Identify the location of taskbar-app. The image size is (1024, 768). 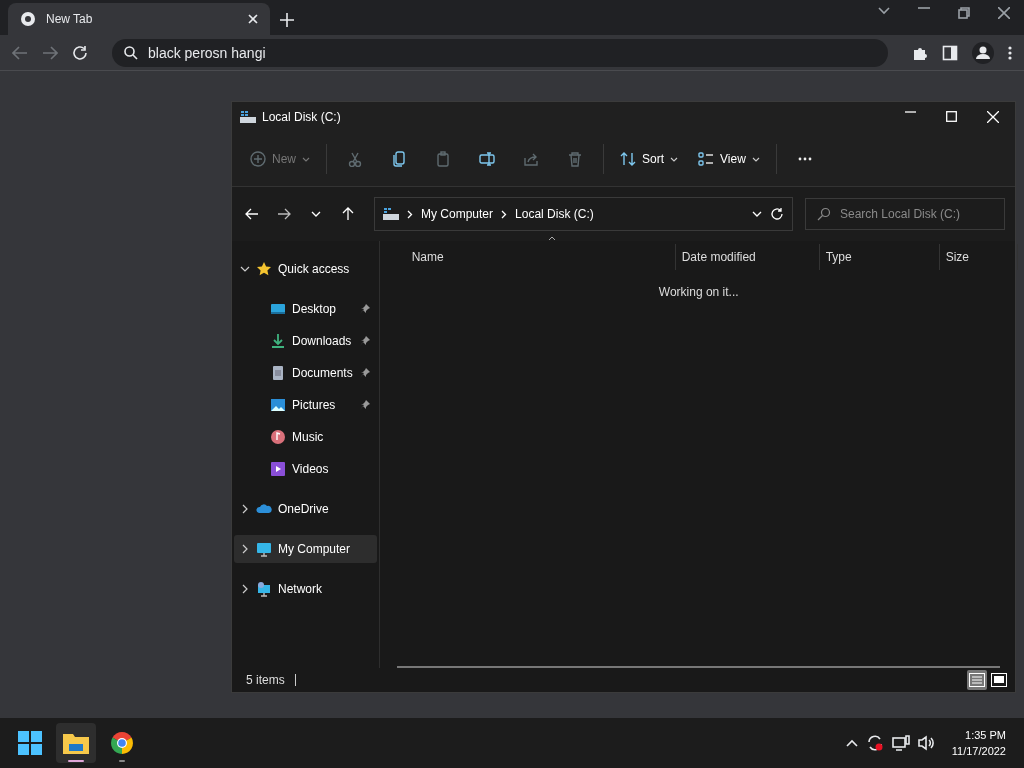
(76, 743).